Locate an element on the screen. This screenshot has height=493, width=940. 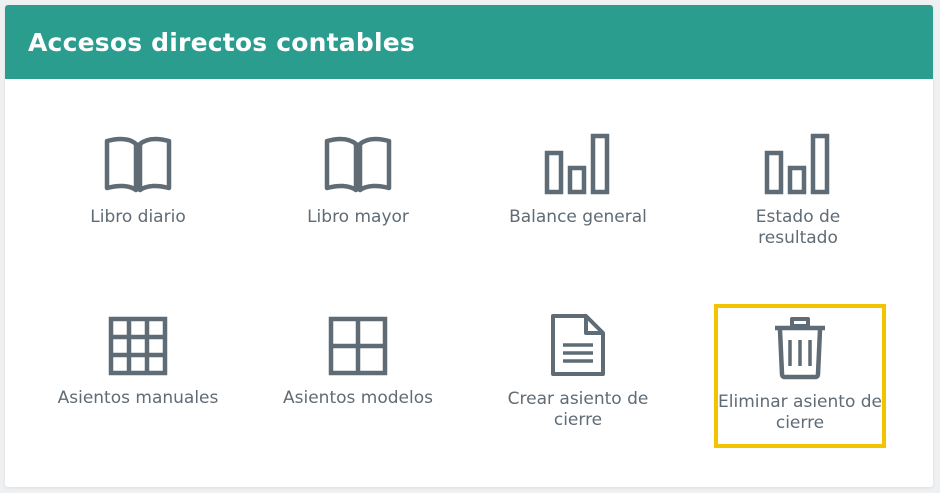
shortcut-eliminar-asiento-de-cierre: Eliminar asiento de cierre is located at coordinates (800, 376).